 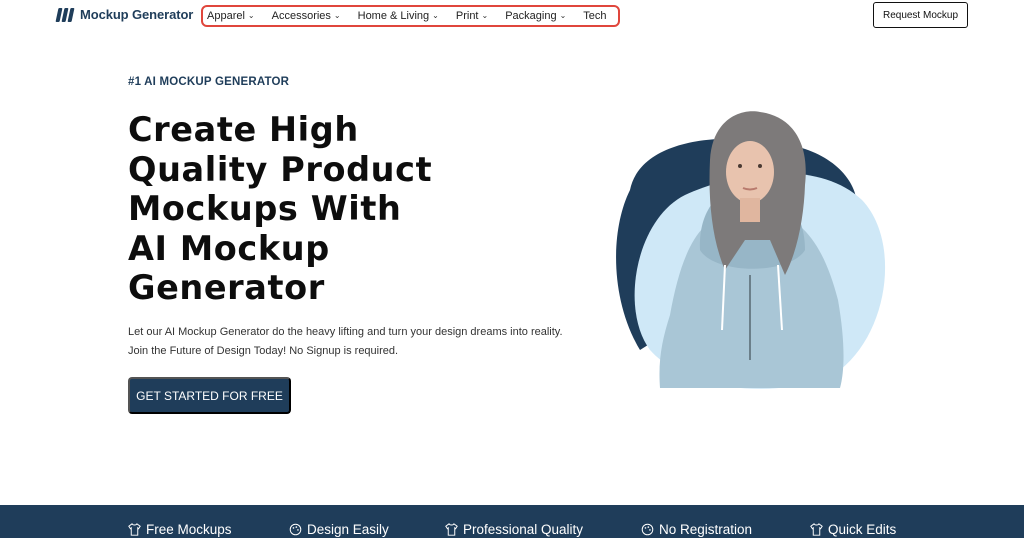 I want to click on neck-shape, so click(x=750, y=210).